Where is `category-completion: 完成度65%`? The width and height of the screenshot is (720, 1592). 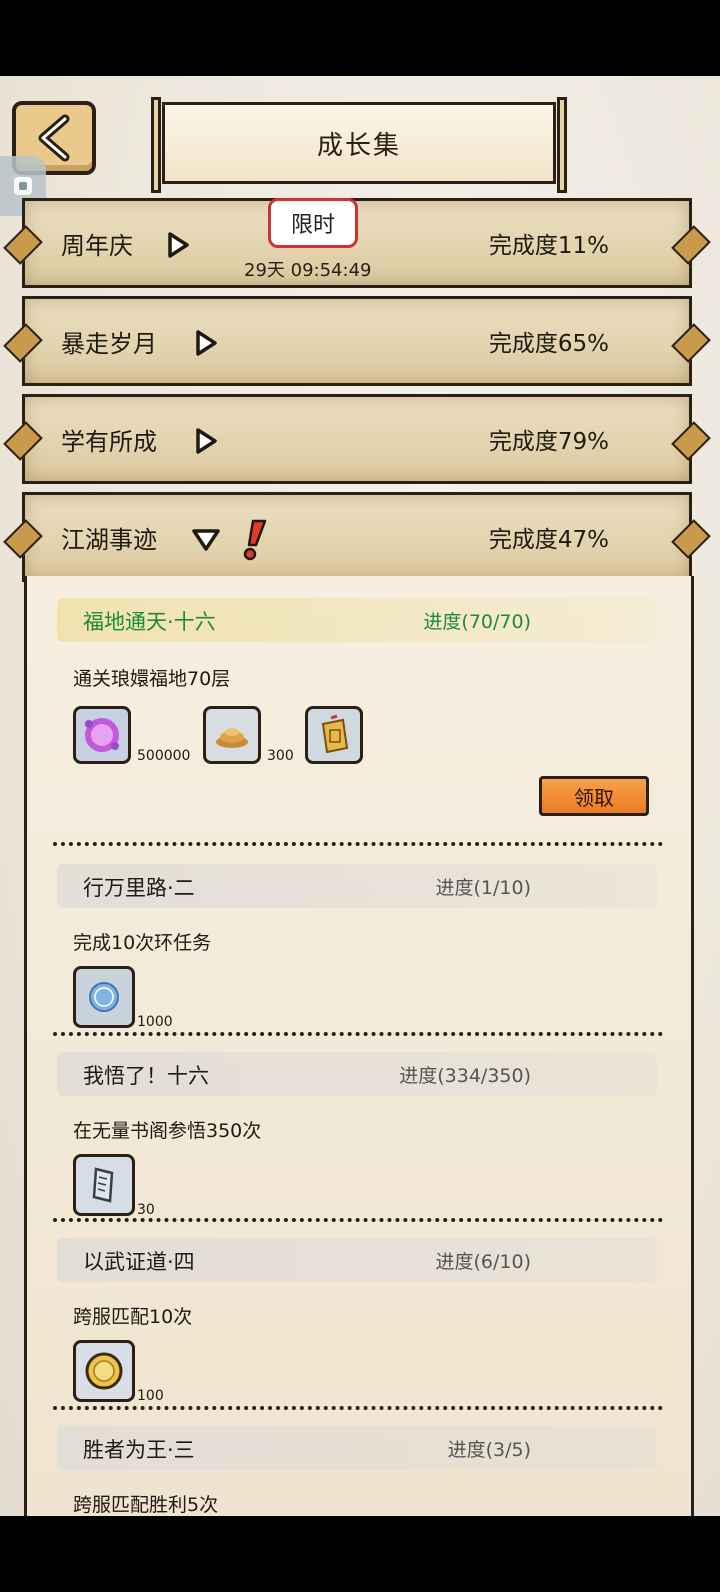 category-completion: 完成度65% is located at coordinates (548, 344).